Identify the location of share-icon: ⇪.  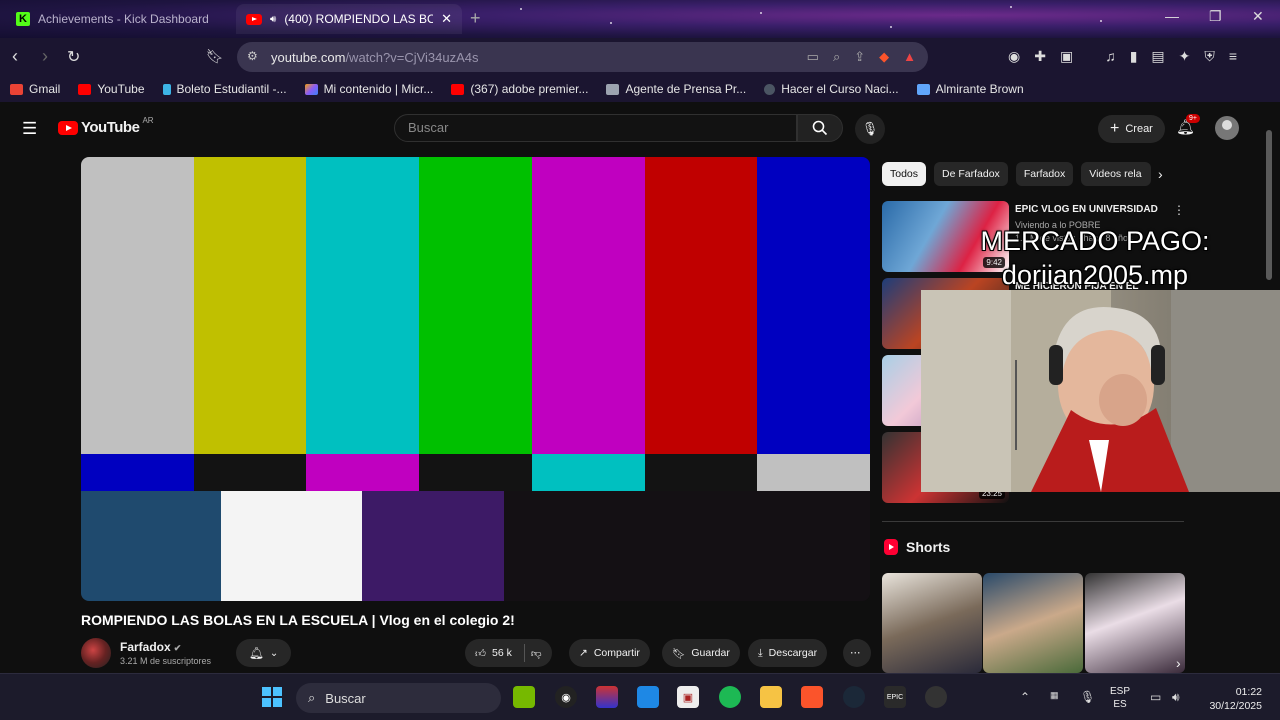
(859, 57).